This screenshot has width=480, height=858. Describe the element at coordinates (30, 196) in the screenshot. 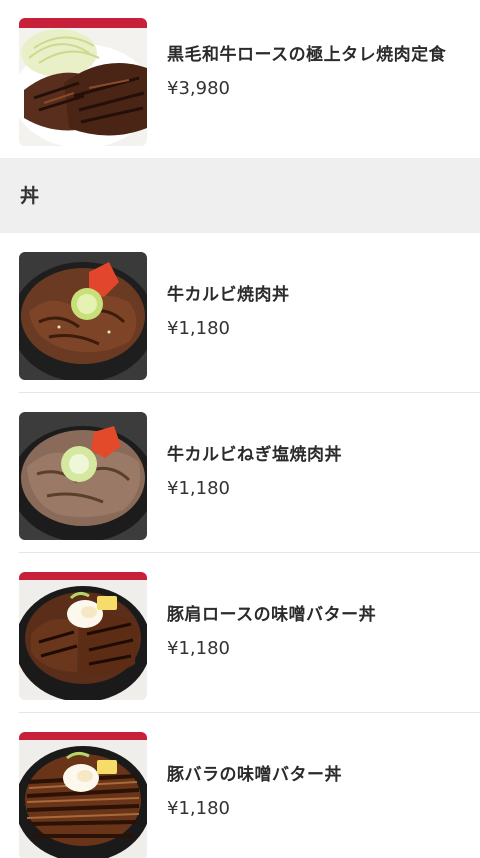

I see `section-title: 丼` at that location.